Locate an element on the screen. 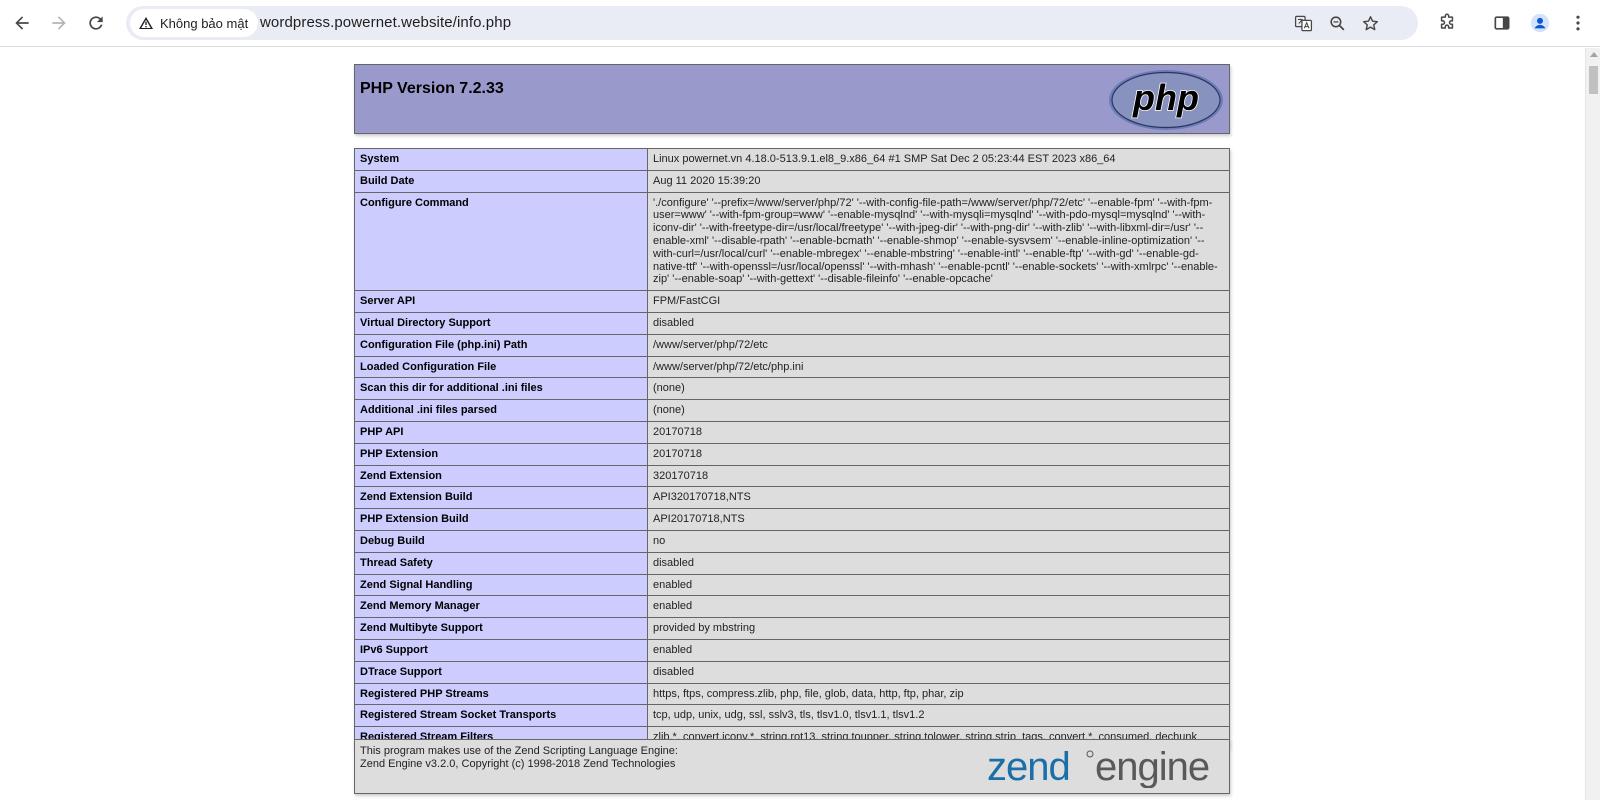 The image size is (1600, 800). row-key: Loaded Configuration File is located at coordinates (501, 367).